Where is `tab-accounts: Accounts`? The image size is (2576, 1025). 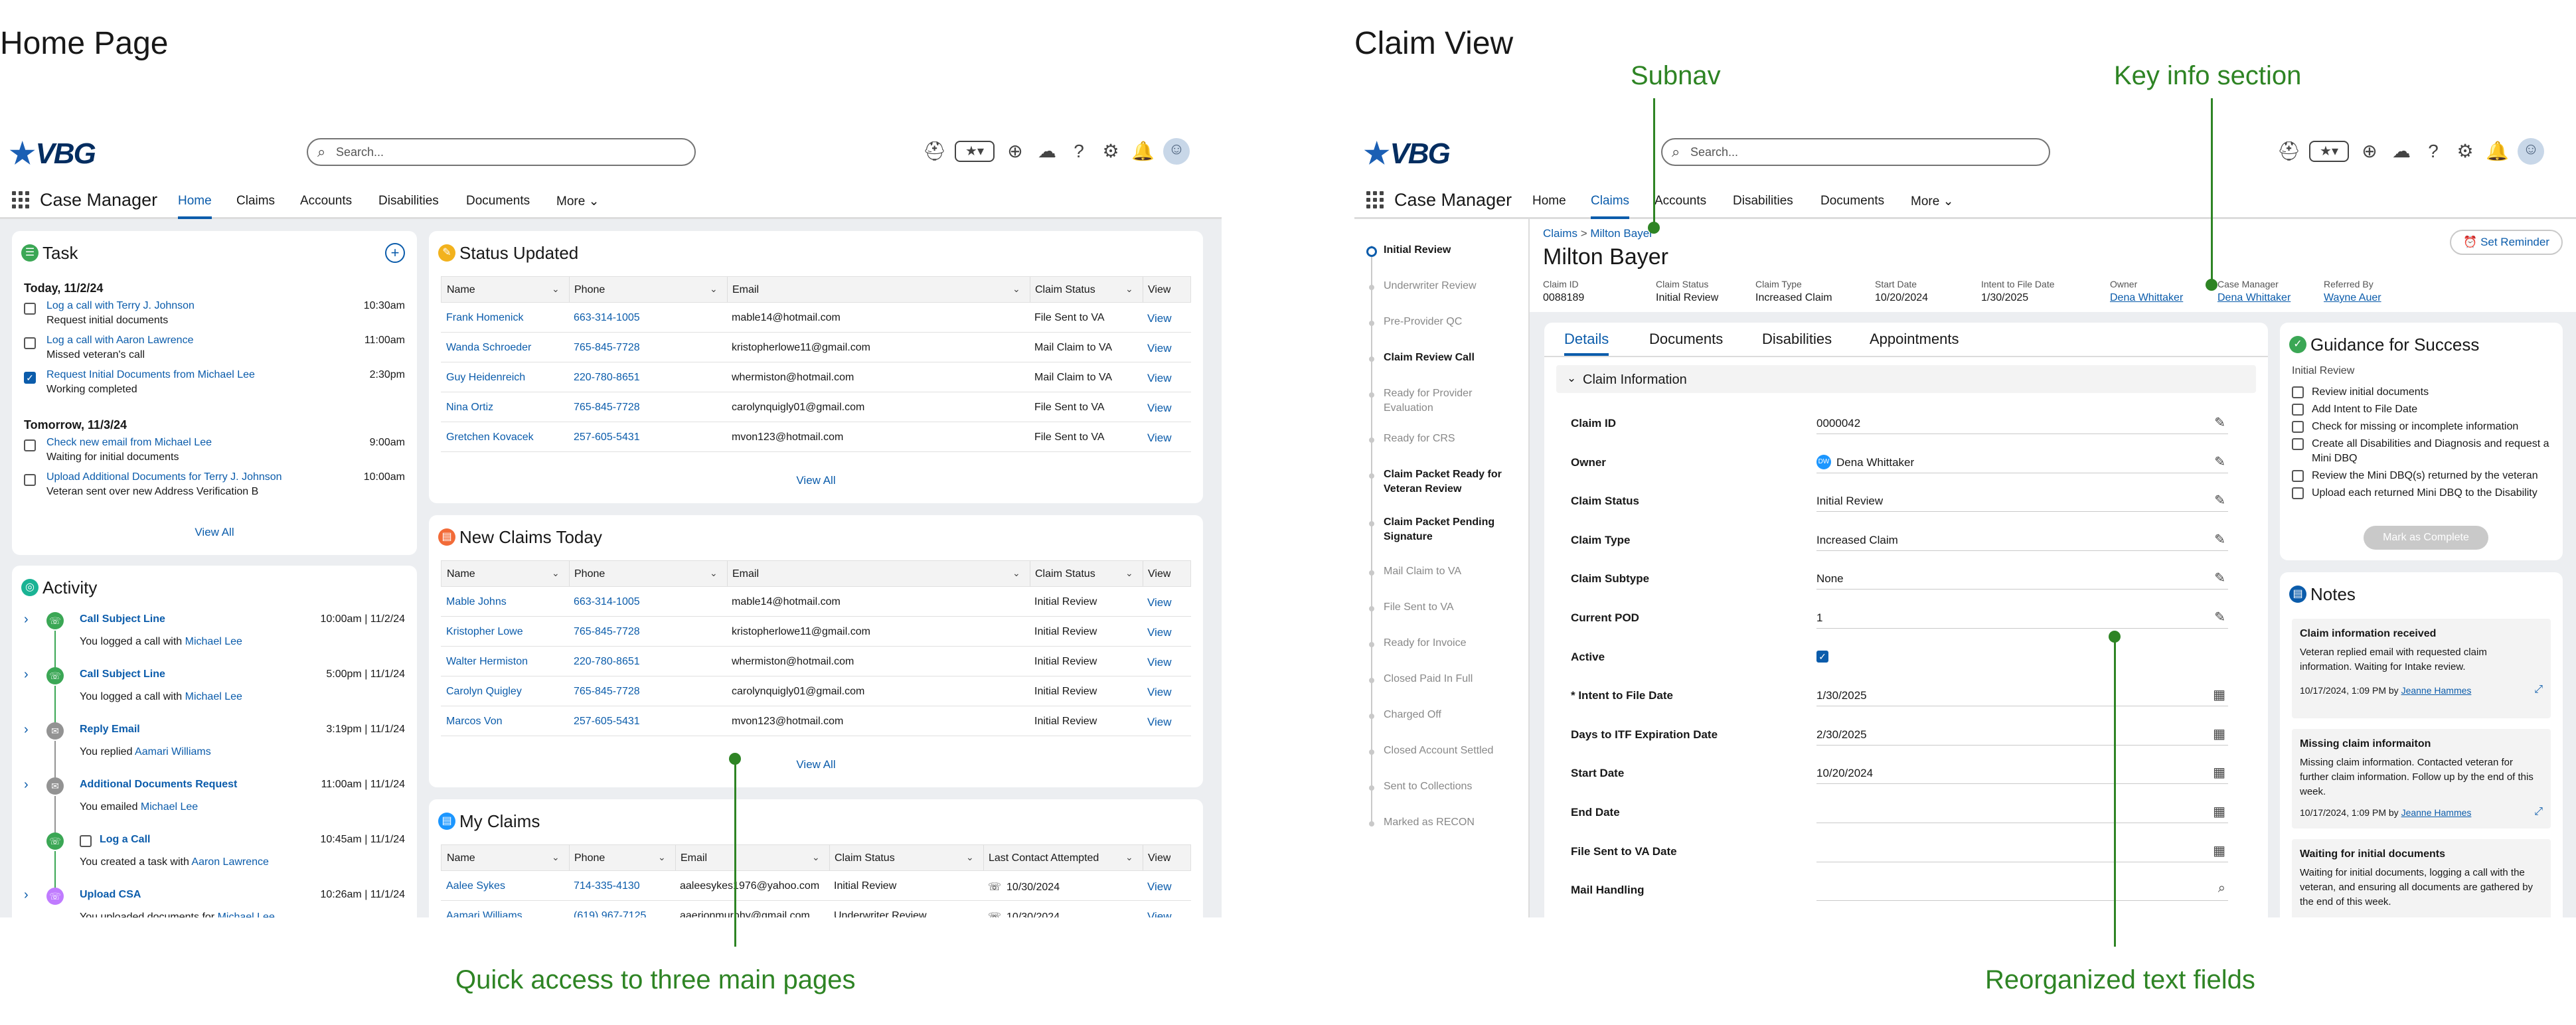
tab-accounts: Accounts is located at coordinates (1680, 206).